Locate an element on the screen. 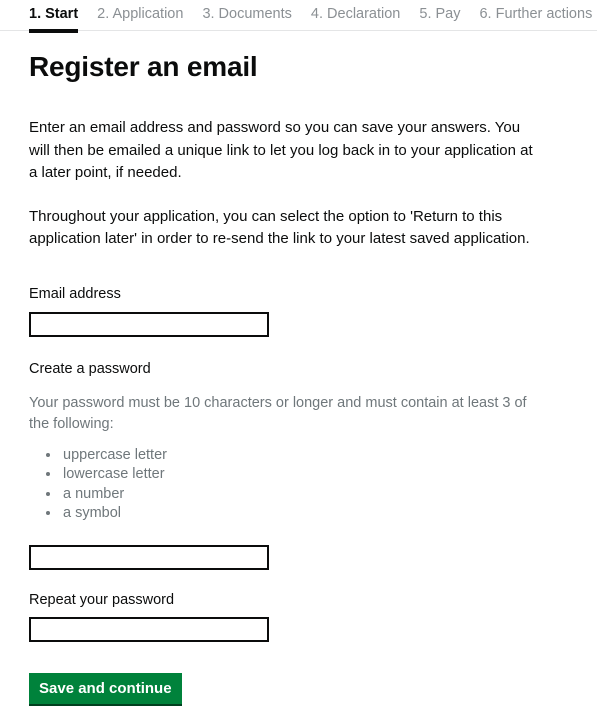 The width and height of the screenshot is (597, 706). email-field-label: Email address is located at coordinates (298, 294).